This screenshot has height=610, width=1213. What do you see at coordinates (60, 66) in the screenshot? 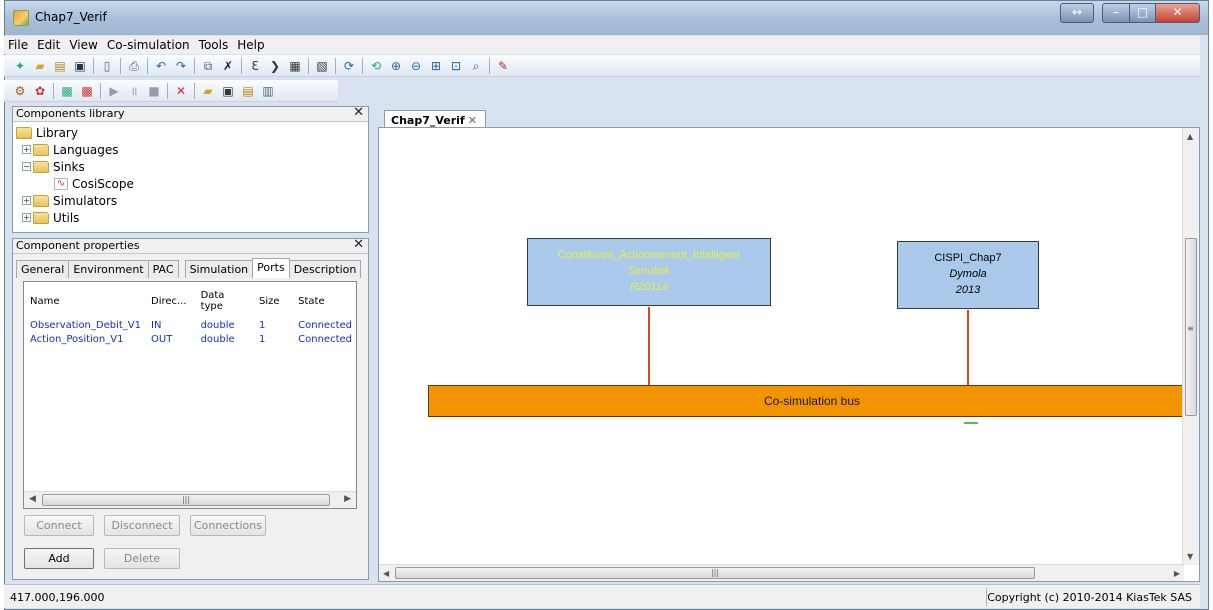
I see `library-icon: ▤` at bounding box center [60, 66].